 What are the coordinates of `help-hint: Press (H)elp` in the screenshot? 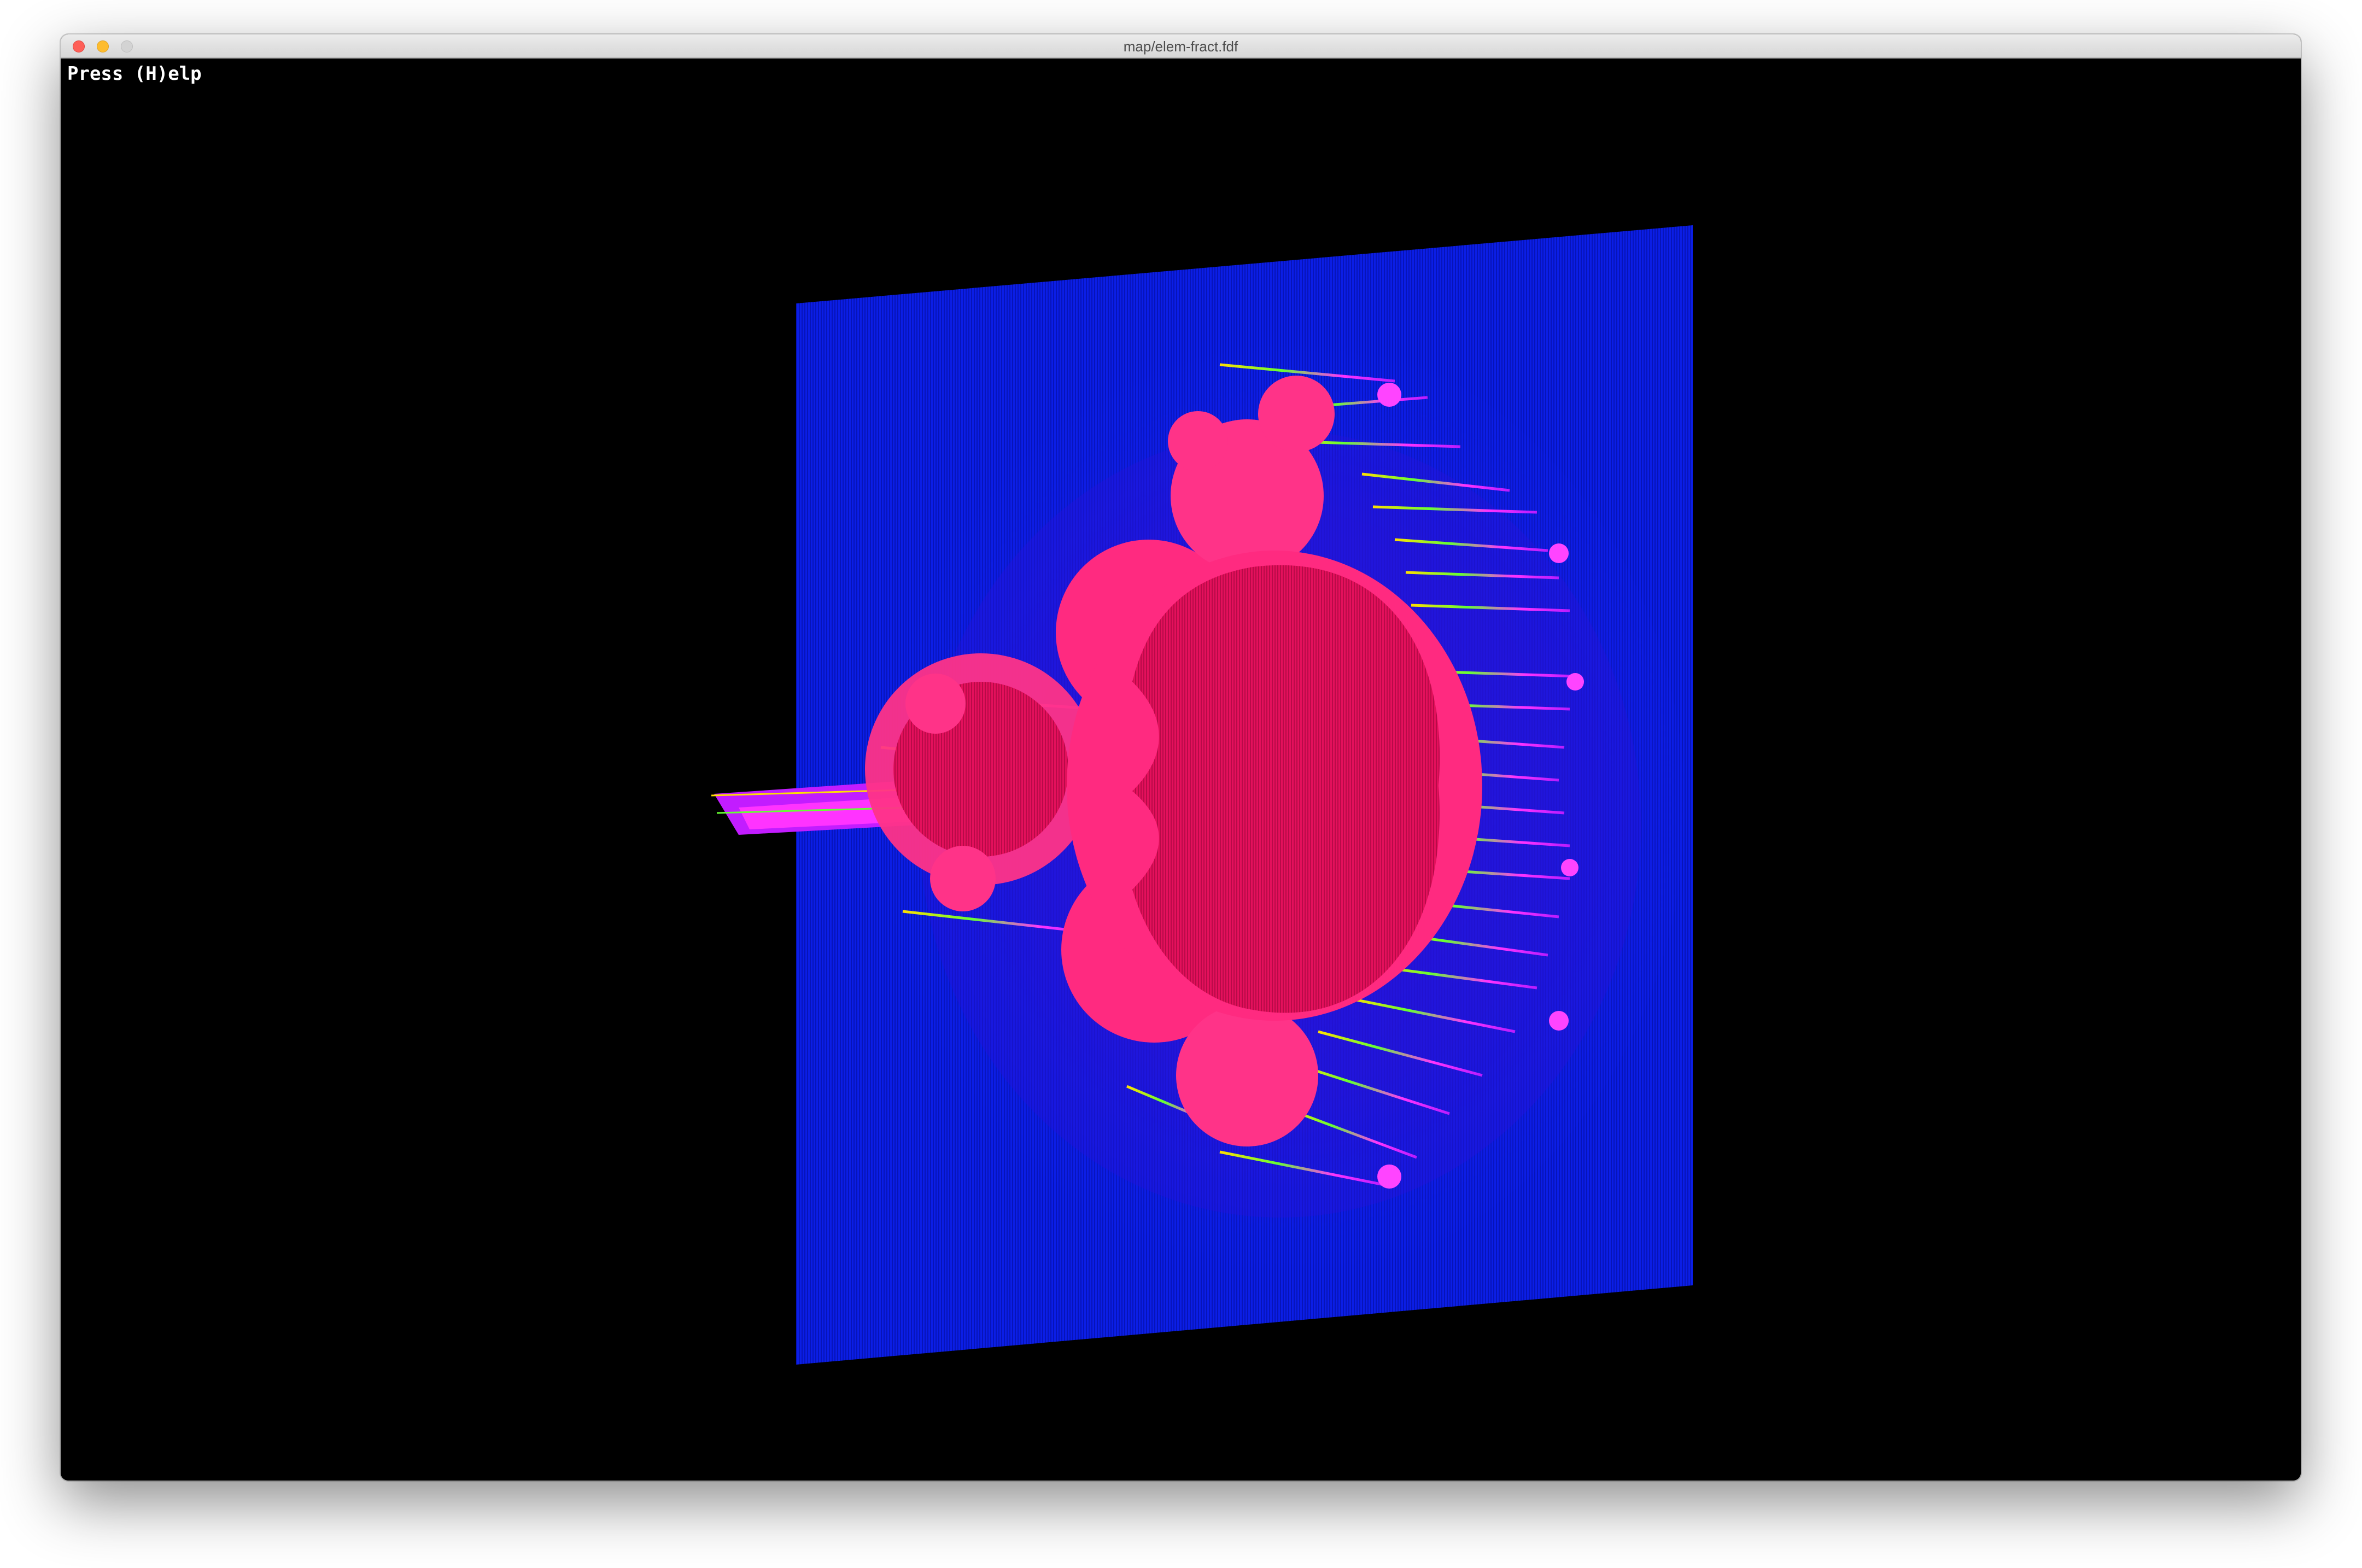 It's located at (134, 74).